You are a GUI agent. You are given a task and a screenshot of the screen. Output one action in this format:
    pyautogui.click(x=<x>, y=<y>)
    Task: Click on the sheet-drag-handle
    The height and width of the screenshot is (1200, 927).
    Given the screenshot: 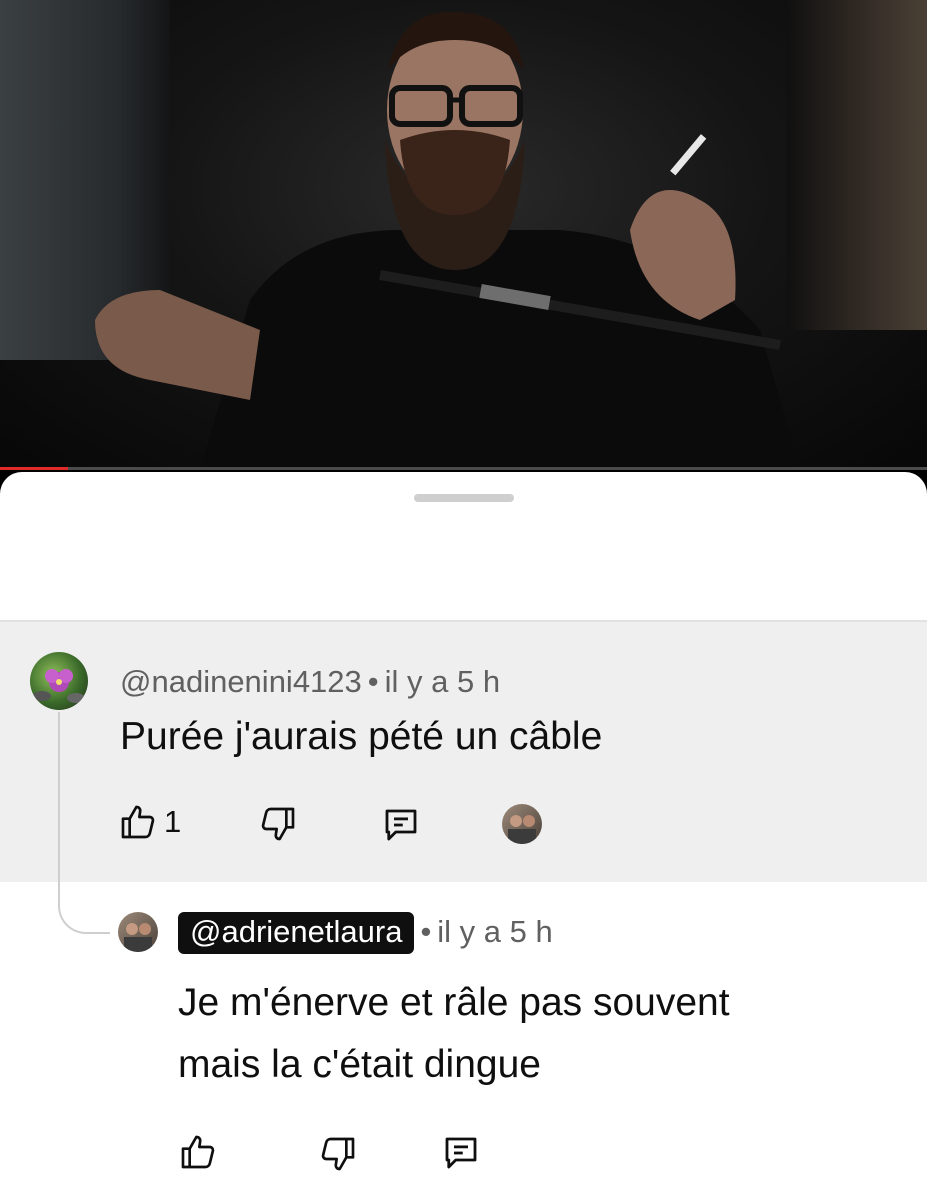 What is the action you would take?
    pyautogui.click(x=464, y=498)
    